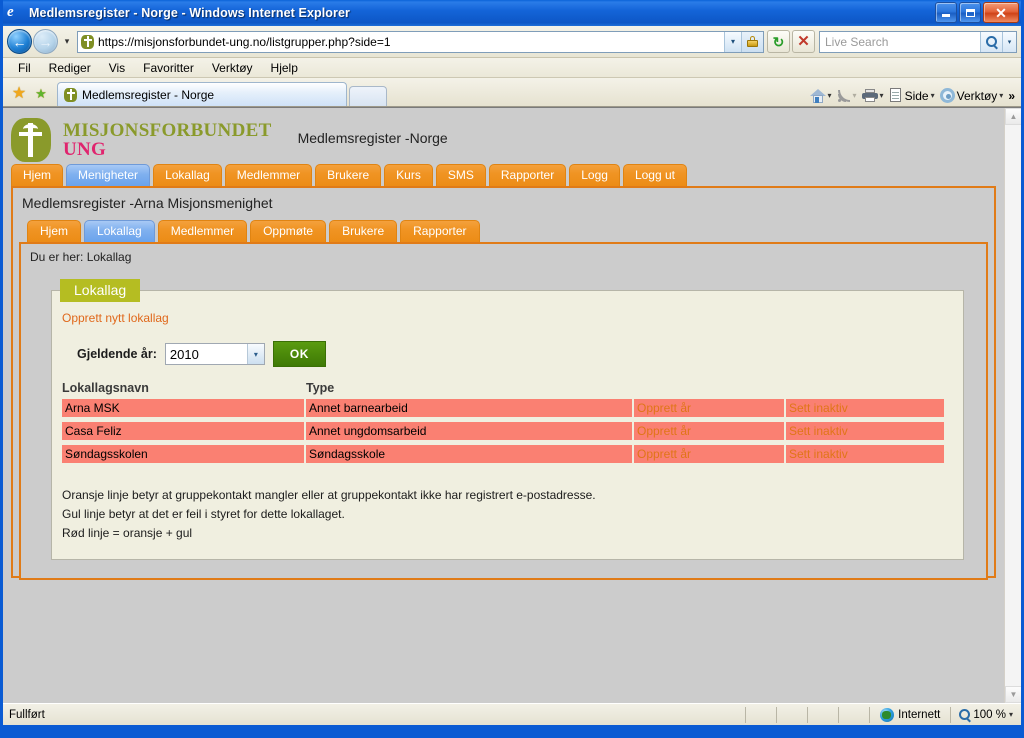  I want to click on security-lock-icon, so click(752, 41).